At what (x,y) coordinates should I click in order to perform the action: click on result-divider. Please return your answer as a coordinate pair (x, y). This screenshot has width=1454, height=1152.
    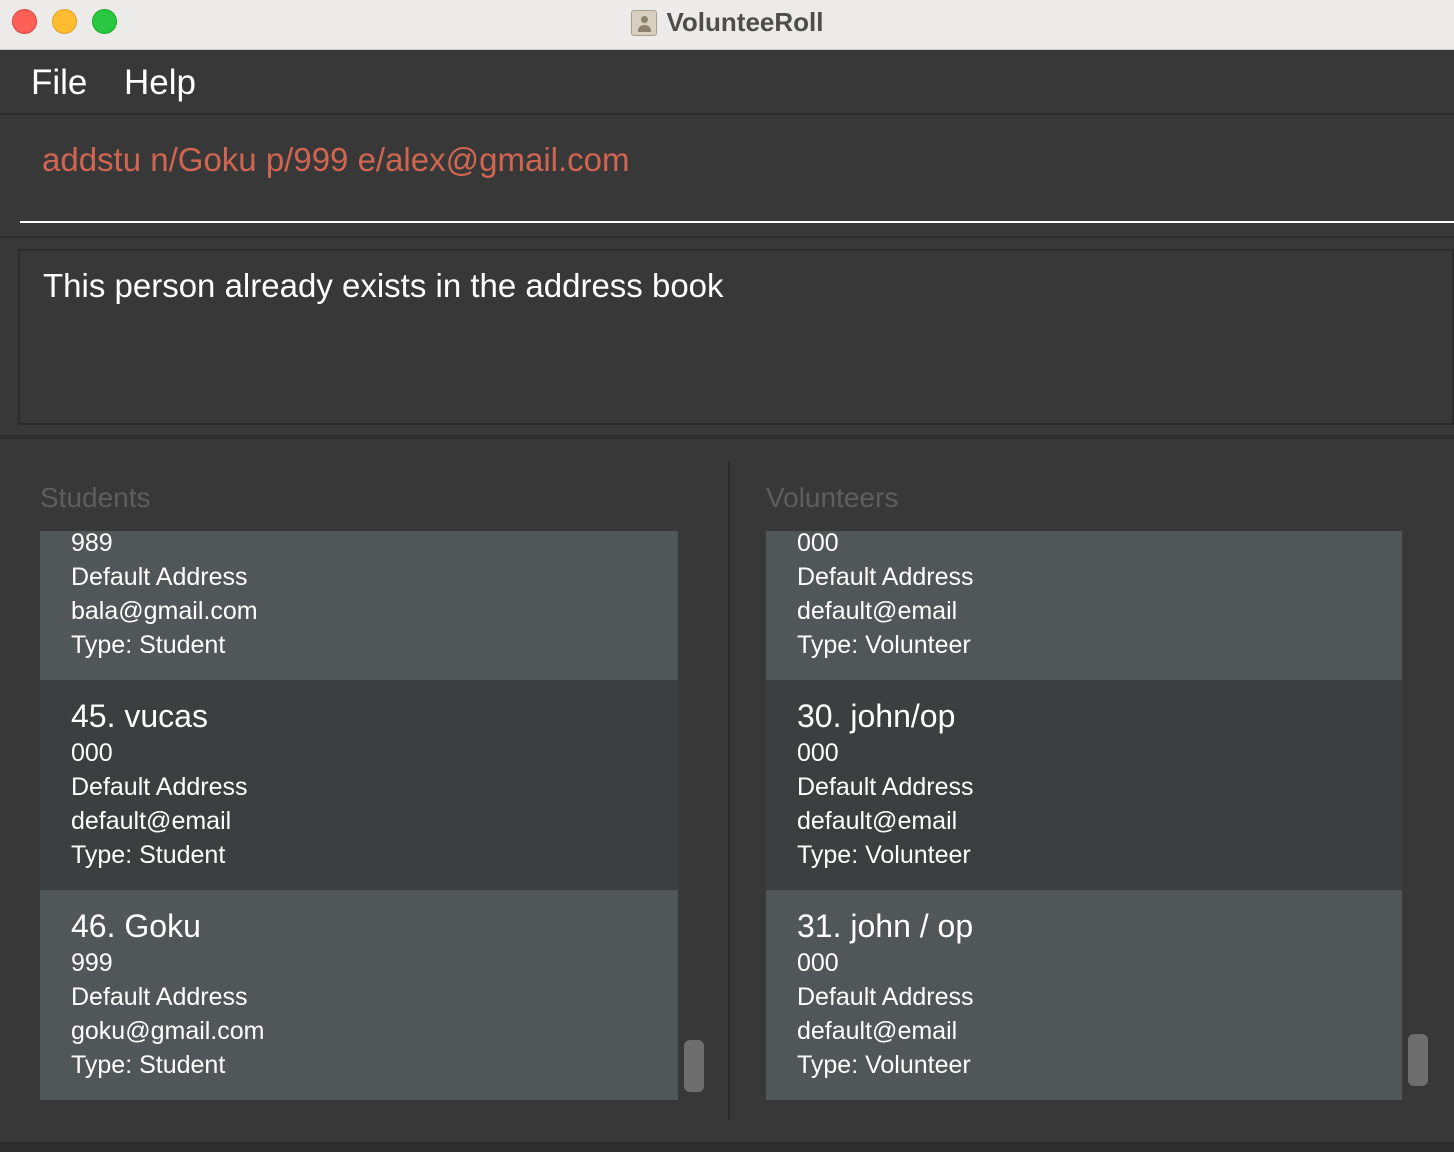
    Looking at the image, I should click on (727, 437).